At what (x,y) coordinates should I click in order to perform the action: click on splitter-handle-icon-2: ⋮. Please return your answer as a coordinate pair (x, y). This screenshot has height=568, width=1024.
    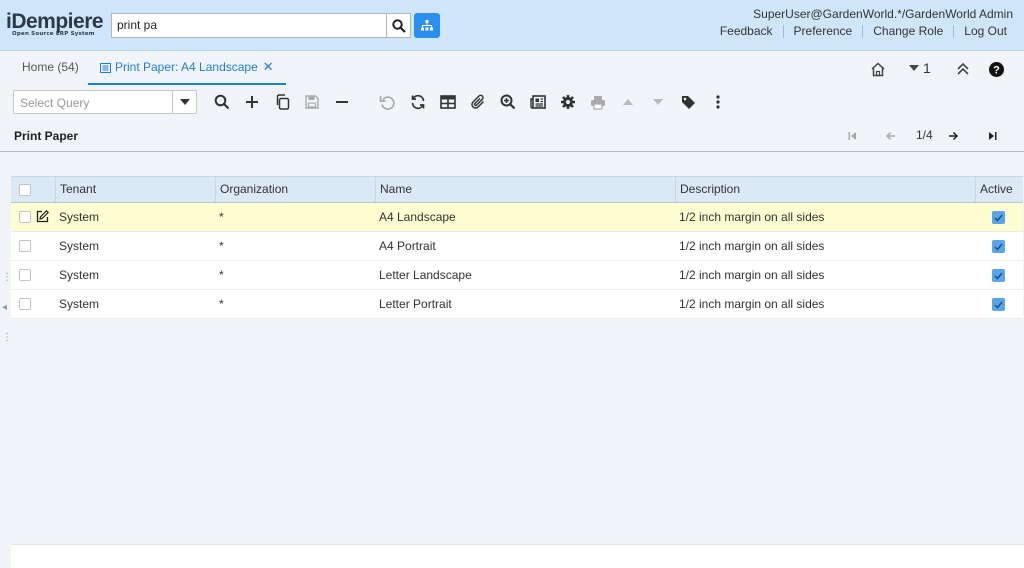
    Looking at the image, I should click on (7, 337).